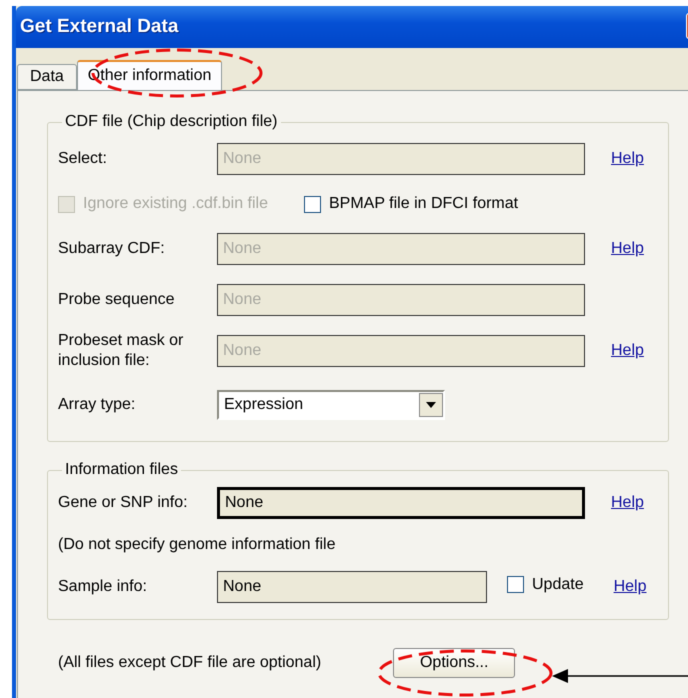 This screenshot has height=698, width=688. Describe the element at coordinates (331, 405) in the screenshot. I see `dropdown: Expression` at that location.